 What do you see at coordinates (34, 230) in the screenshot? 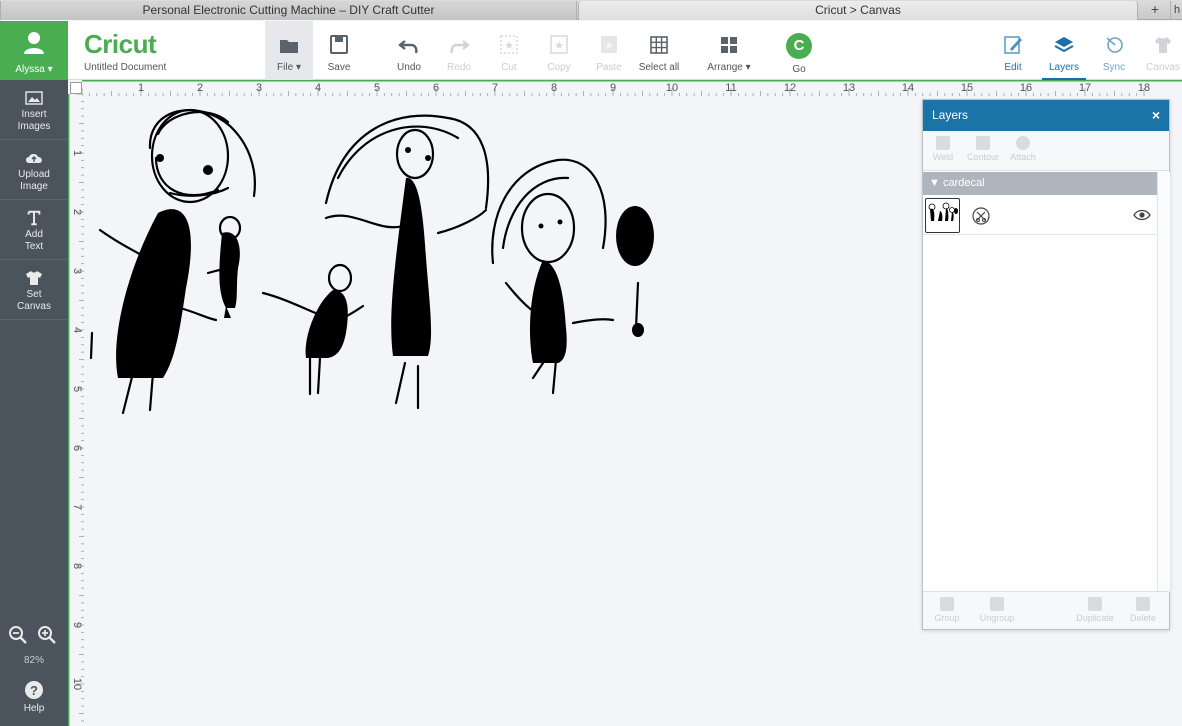
I see `add-text-button: Add Text` at bounding box center [34, 230].